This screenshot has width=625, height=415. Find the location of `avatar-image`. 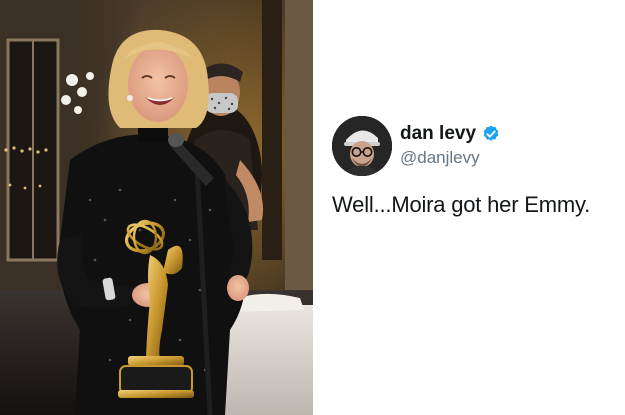

avatar-image is located at coordinates (362, 146).